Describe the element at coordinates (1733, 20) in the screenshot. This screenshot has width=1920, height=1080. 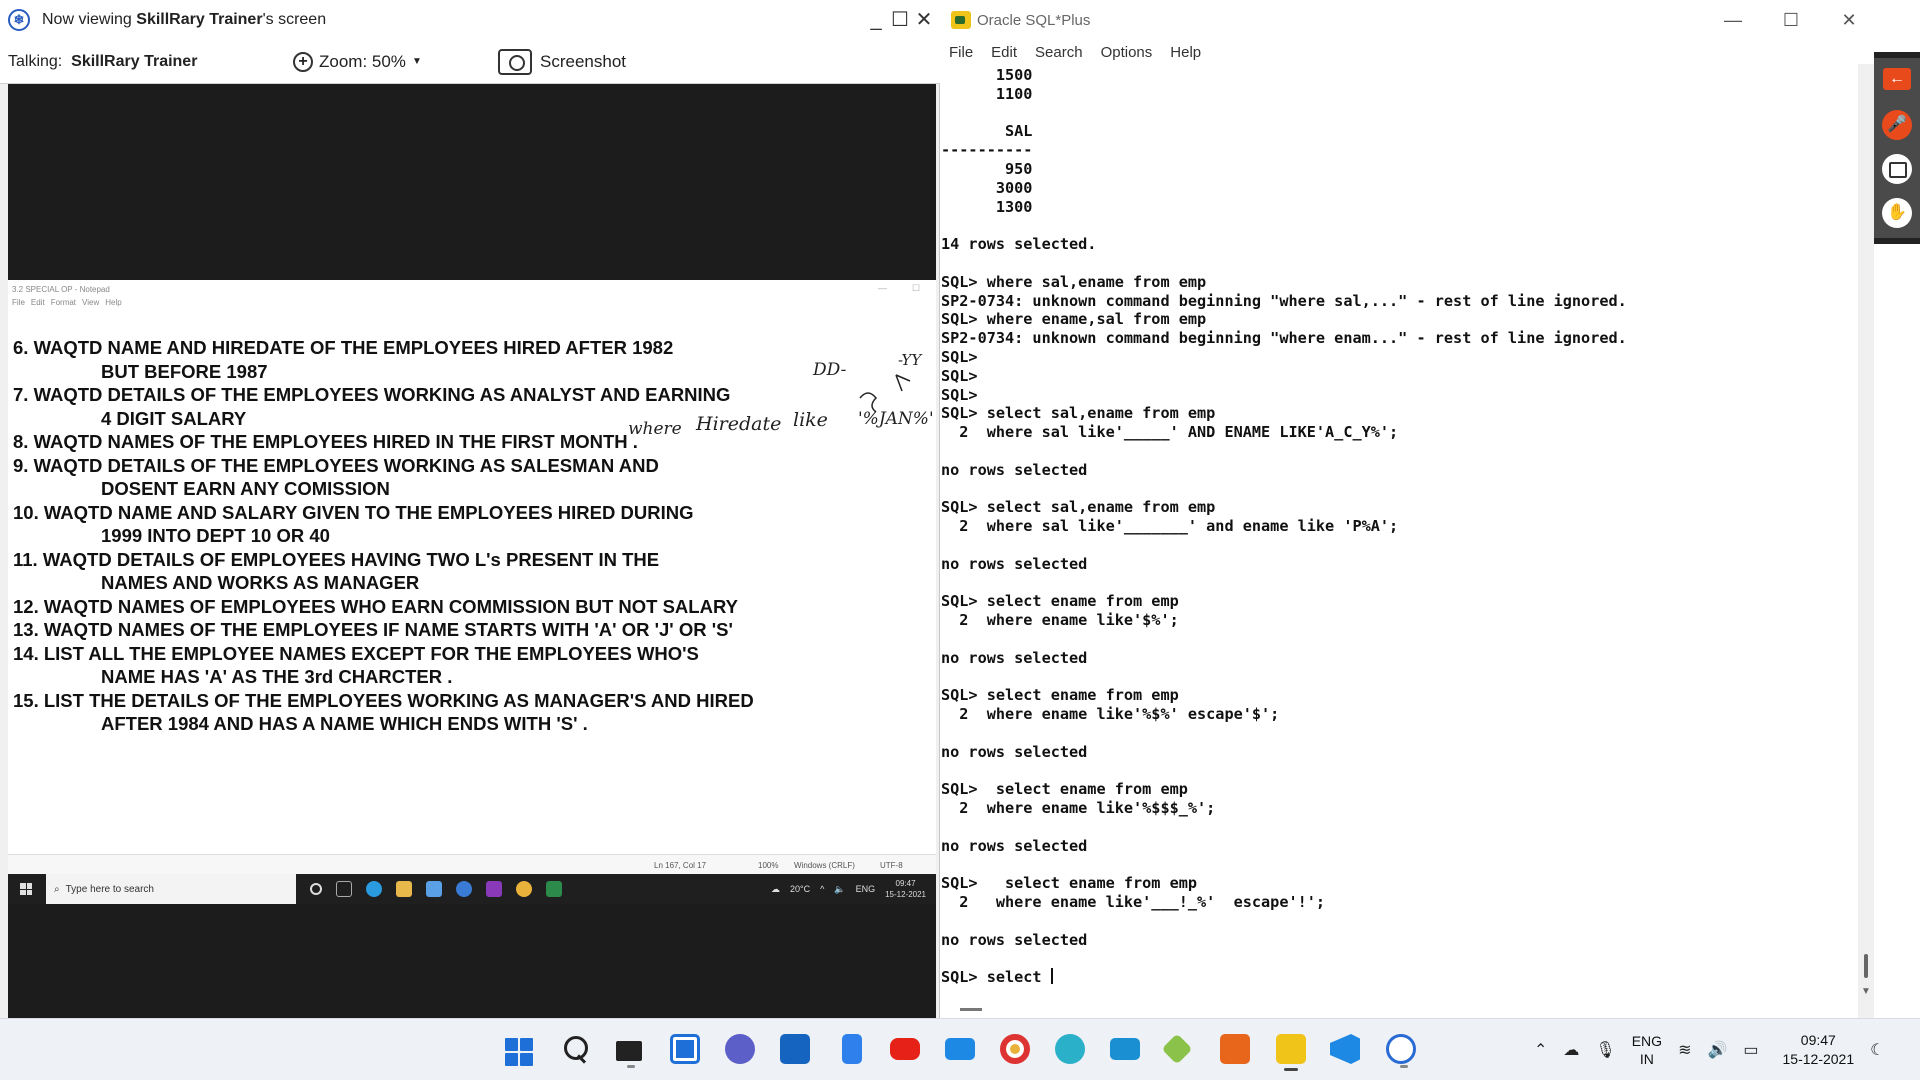
I see `sqlplus-minimize-icon: —` at that location.